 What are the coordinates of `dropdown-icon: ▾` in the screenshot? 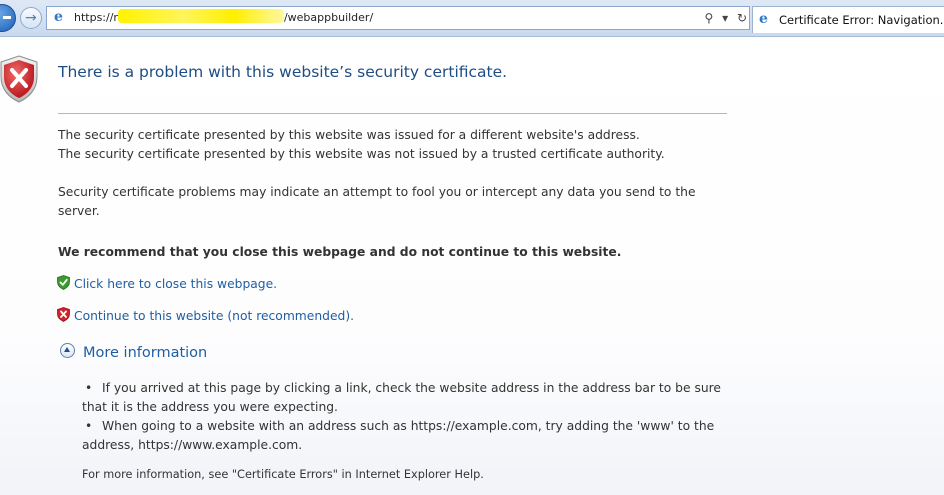 It's located at (725, 18).